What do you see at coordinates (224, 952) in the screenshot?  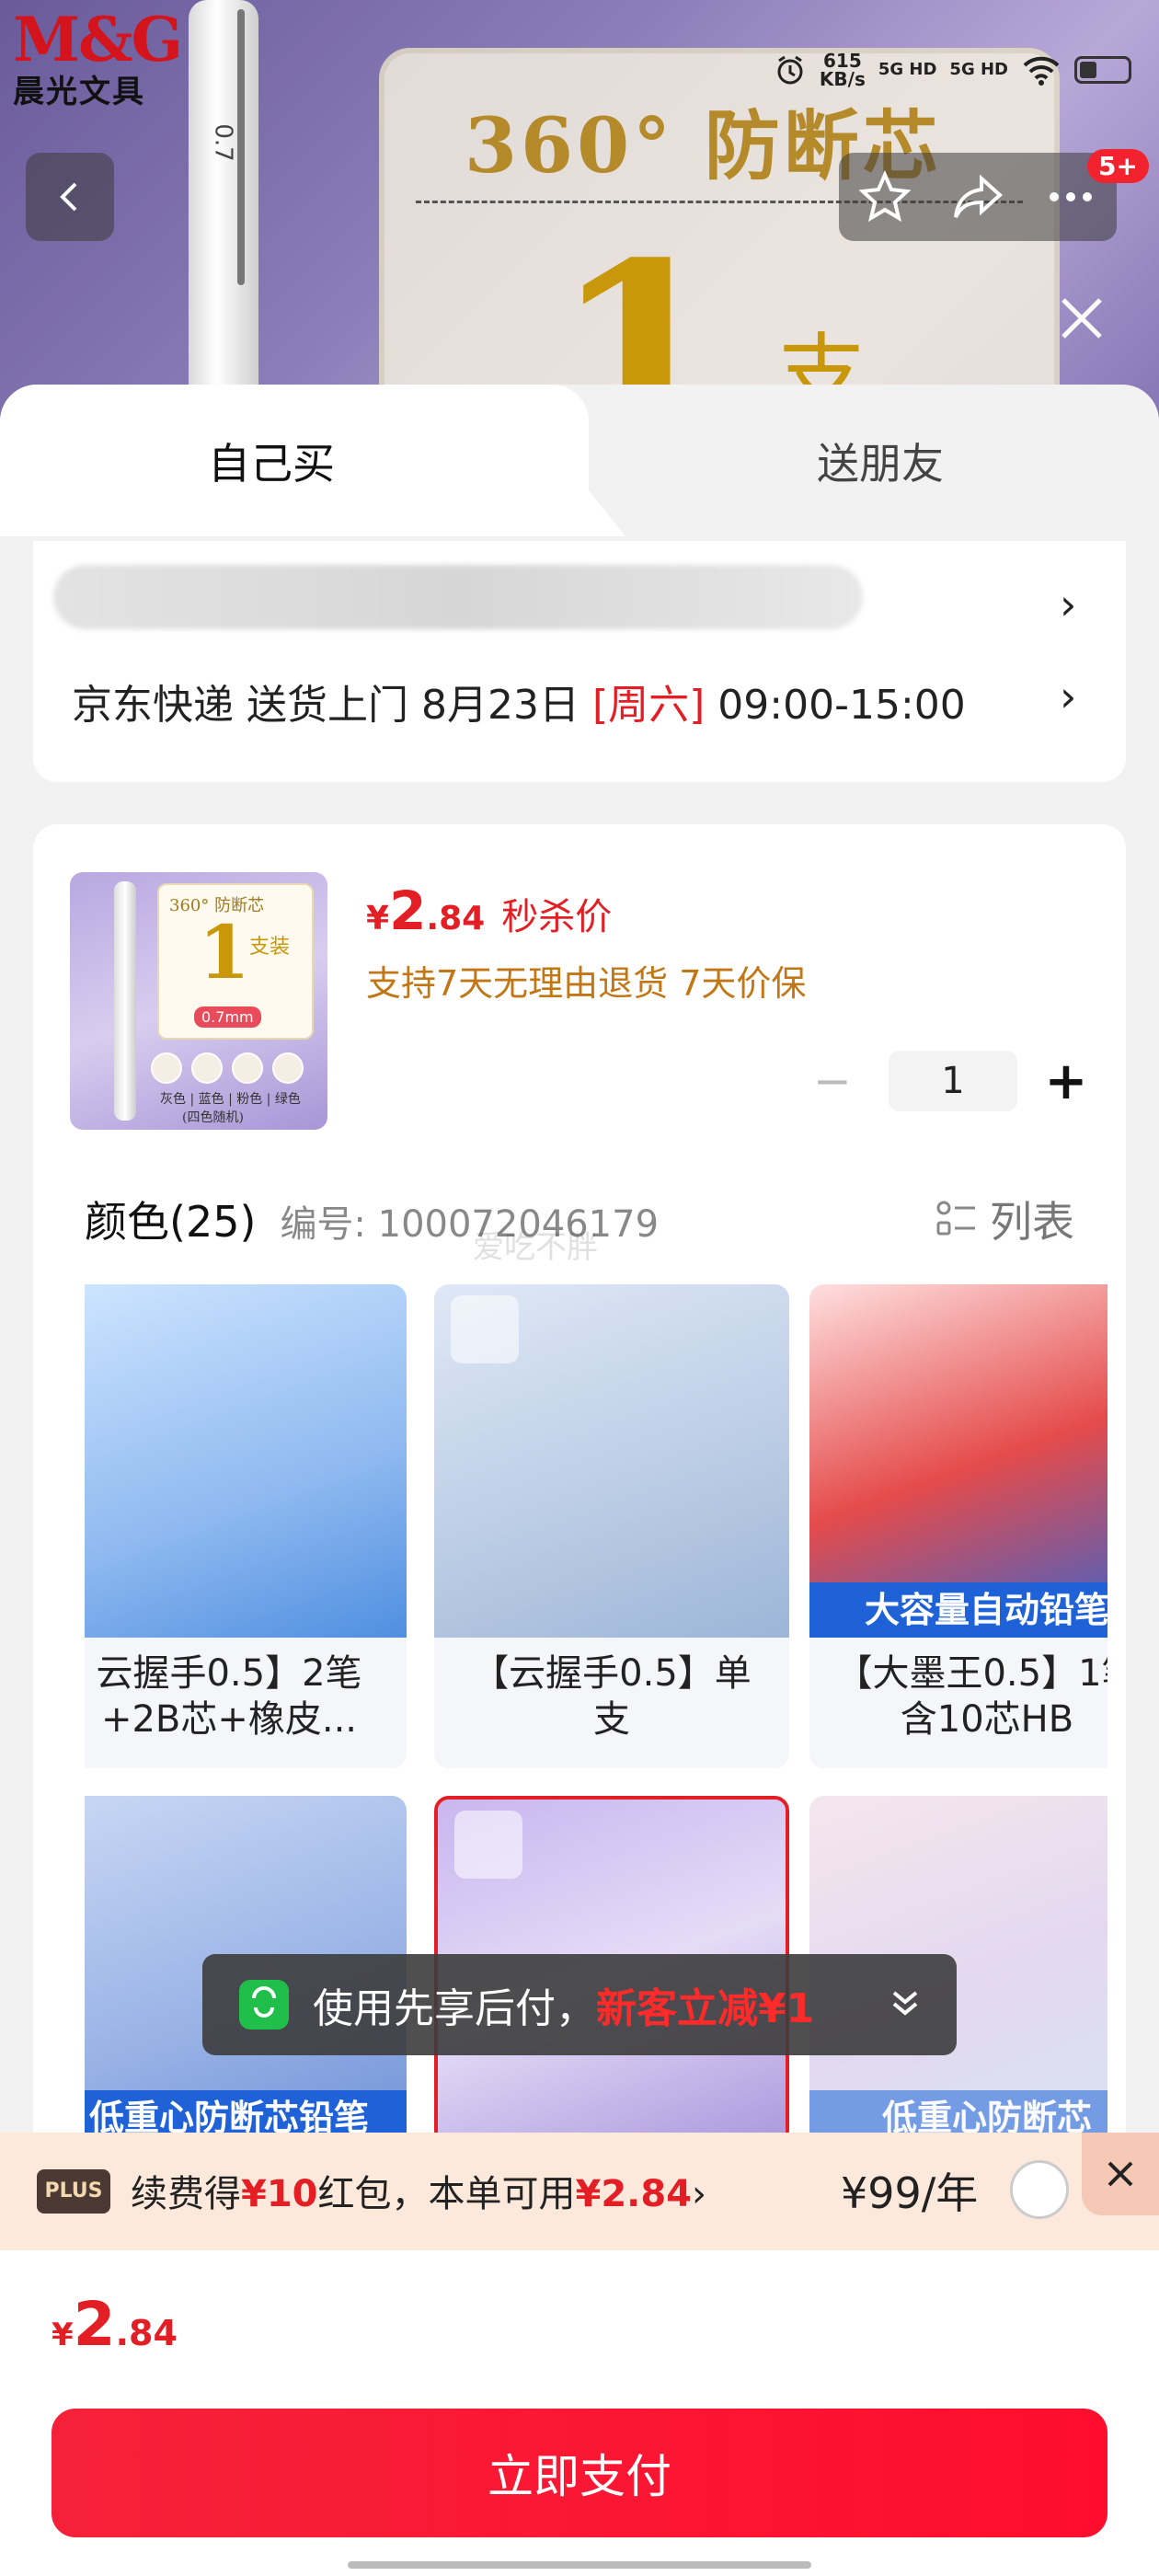 I see `thumb-number: 1` at bounding box center [224, 952].